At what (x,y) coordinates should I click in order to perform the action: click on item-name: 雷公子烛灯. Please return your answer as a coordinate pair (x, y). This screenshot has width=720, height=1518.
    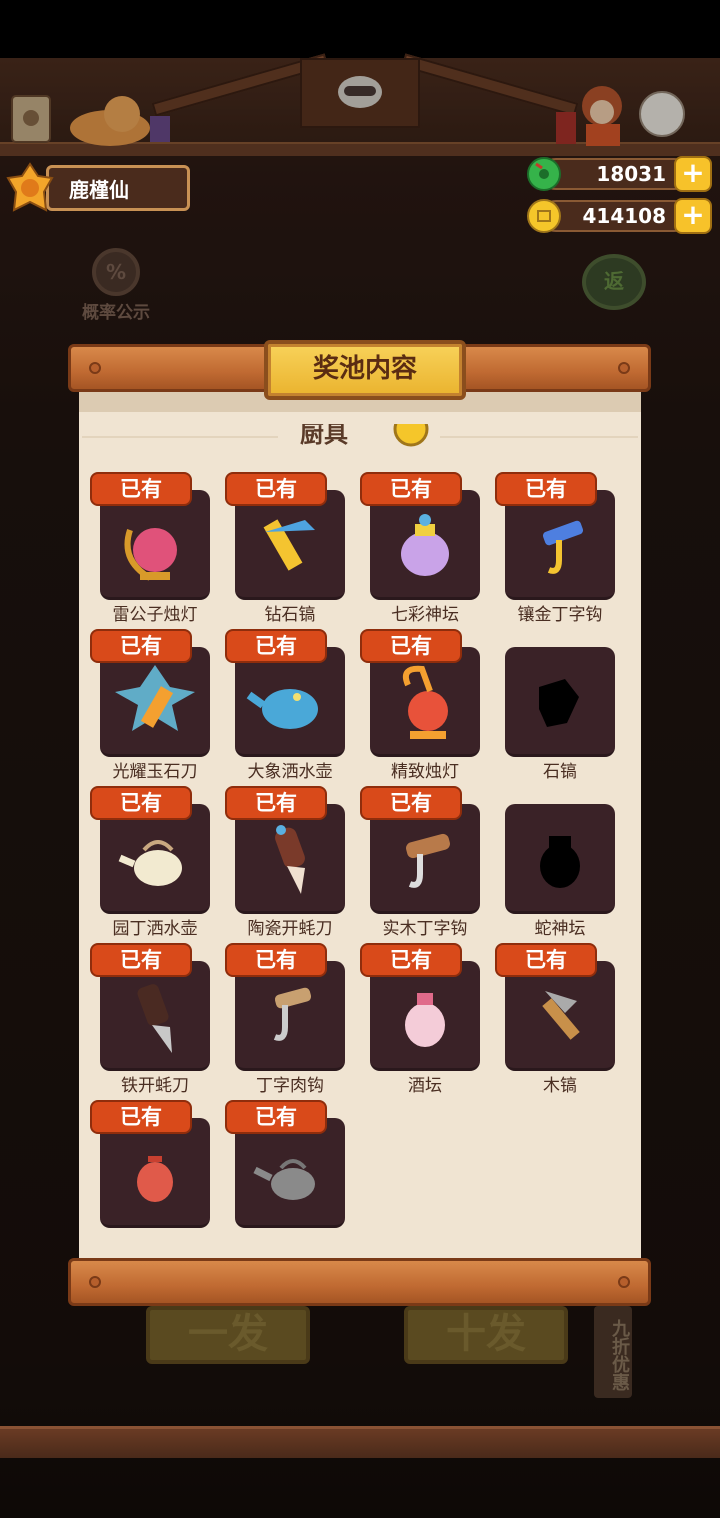
    Looking at the image, I should click on (155, 615).